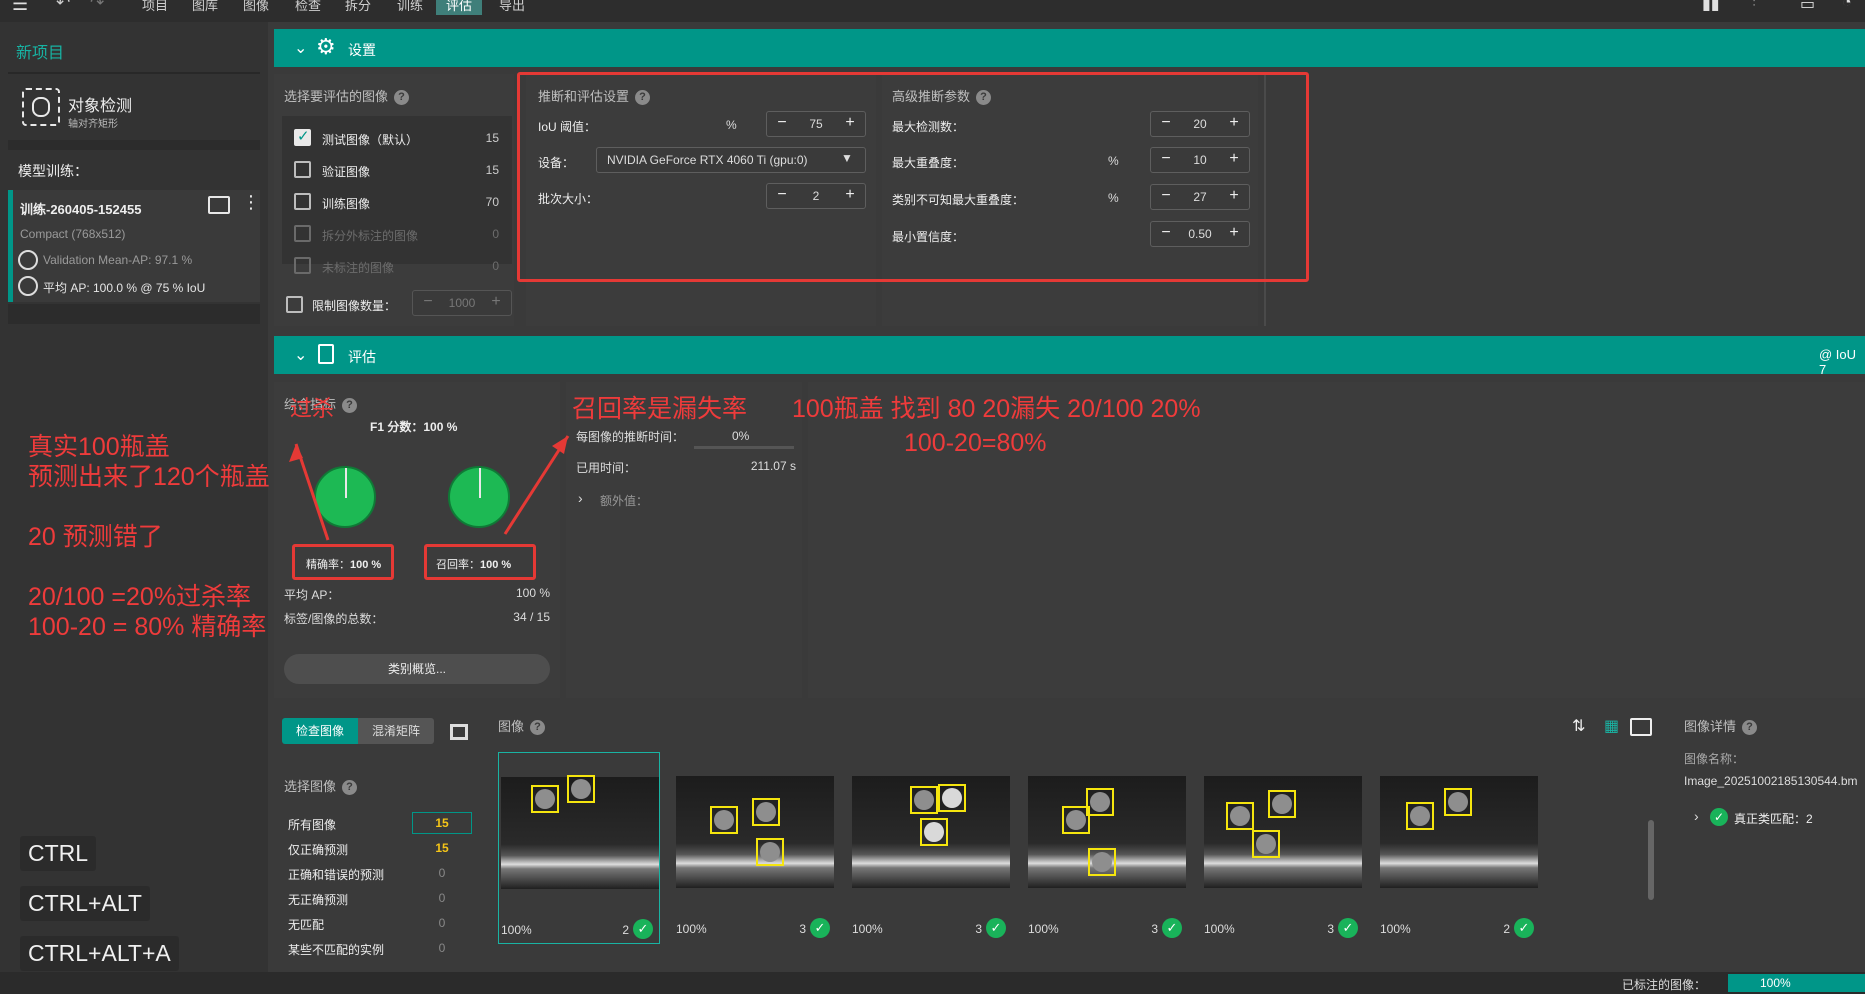  I want to click on filter-all-images-count: 15, so click(442, 823).